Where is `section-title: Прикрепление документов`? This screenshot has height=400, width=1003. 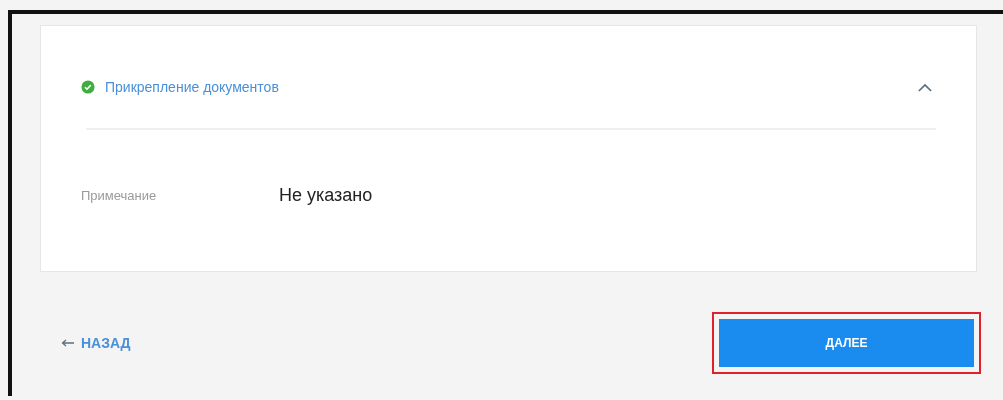 section-title: Прикрепление документов is located at coordinates (192, 87).